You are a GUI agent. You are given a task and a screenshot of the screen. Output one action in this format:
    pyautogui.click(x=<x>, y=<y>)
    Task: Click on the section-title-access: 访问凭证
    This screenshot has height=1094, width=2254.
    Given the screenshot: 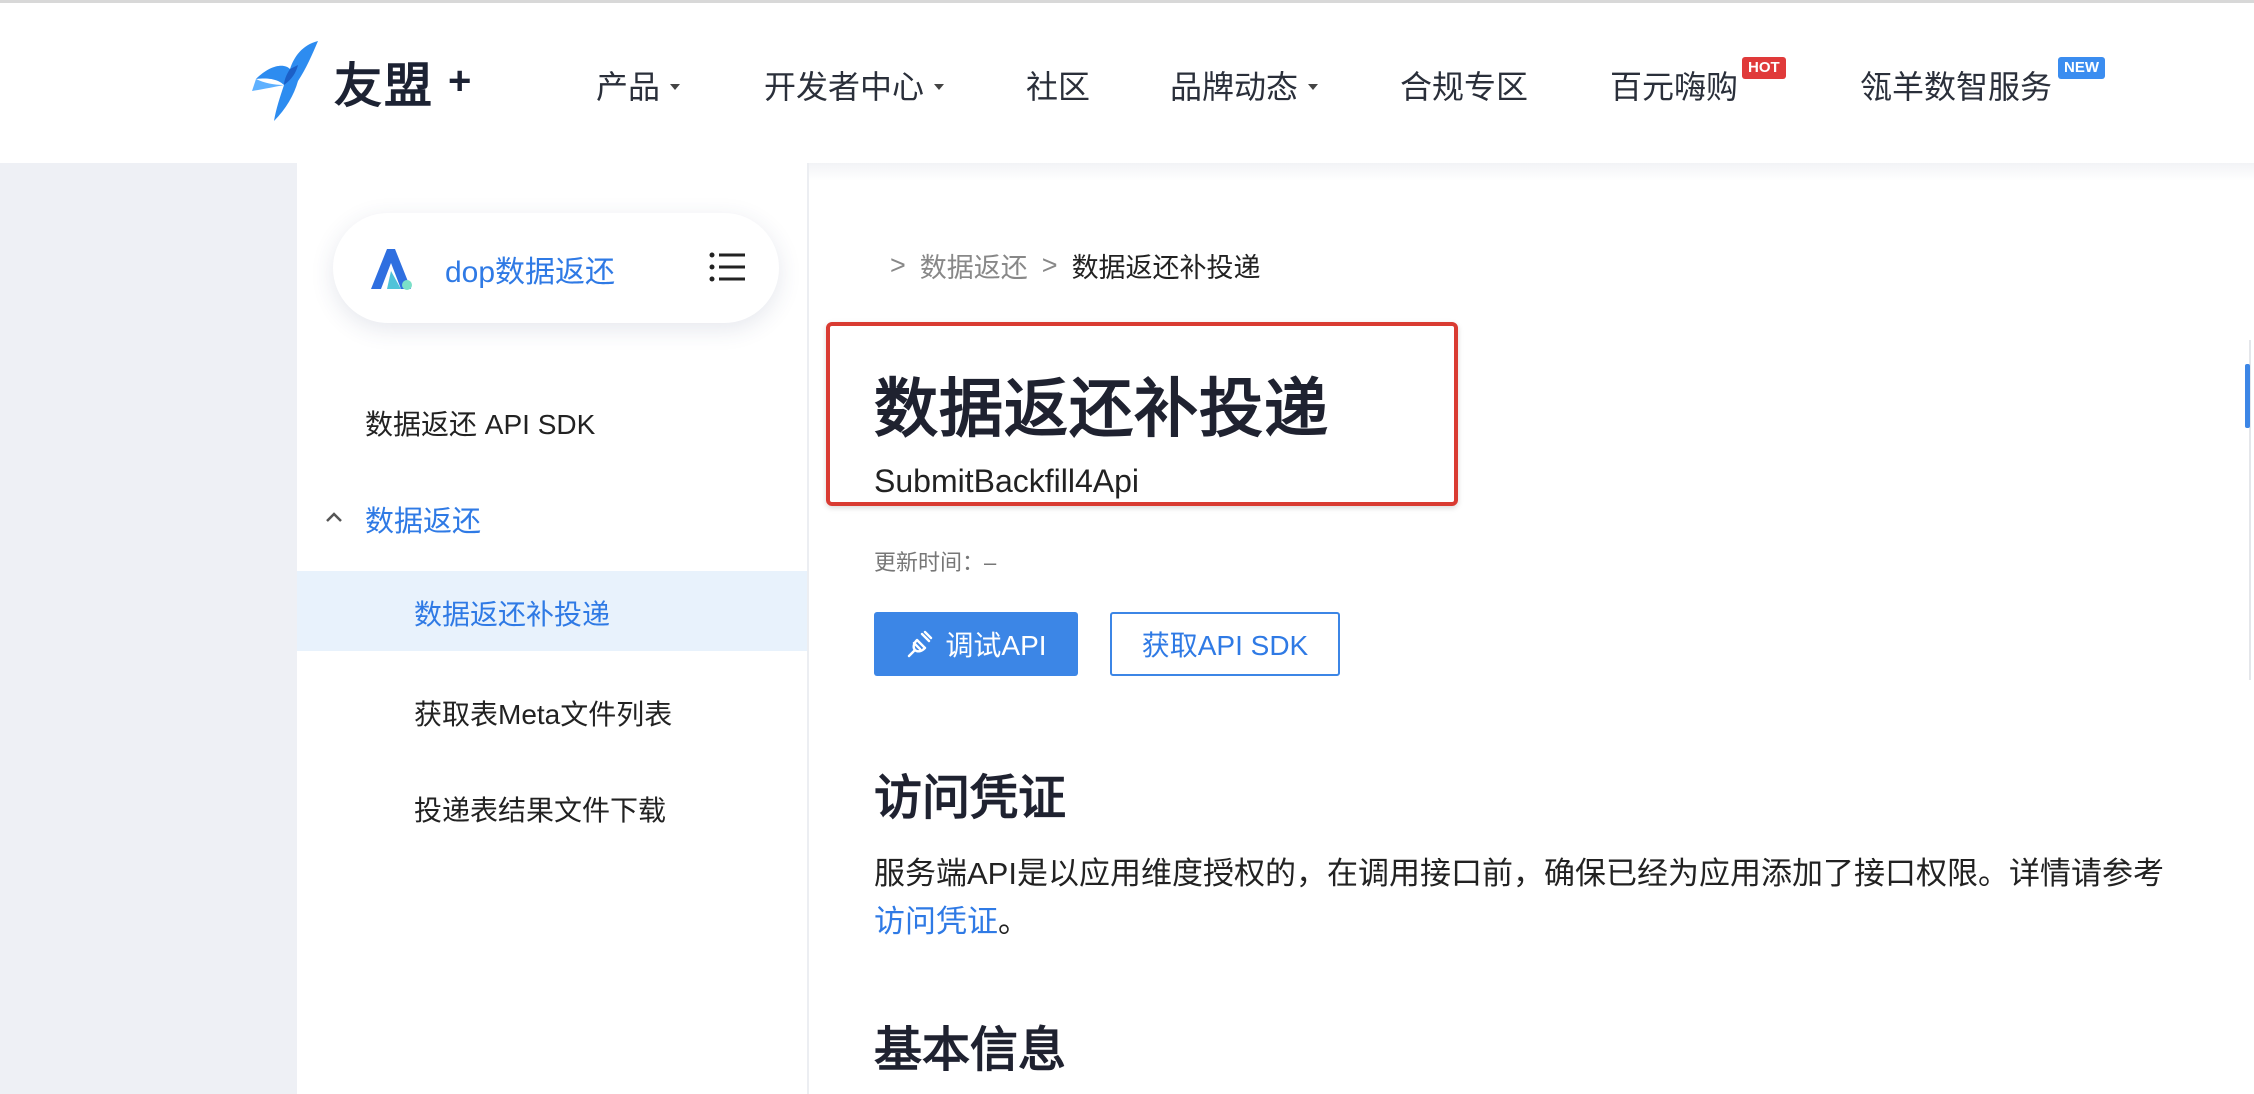 What is the action you would take?
    pyautogui.click(x=970, y=798)
    